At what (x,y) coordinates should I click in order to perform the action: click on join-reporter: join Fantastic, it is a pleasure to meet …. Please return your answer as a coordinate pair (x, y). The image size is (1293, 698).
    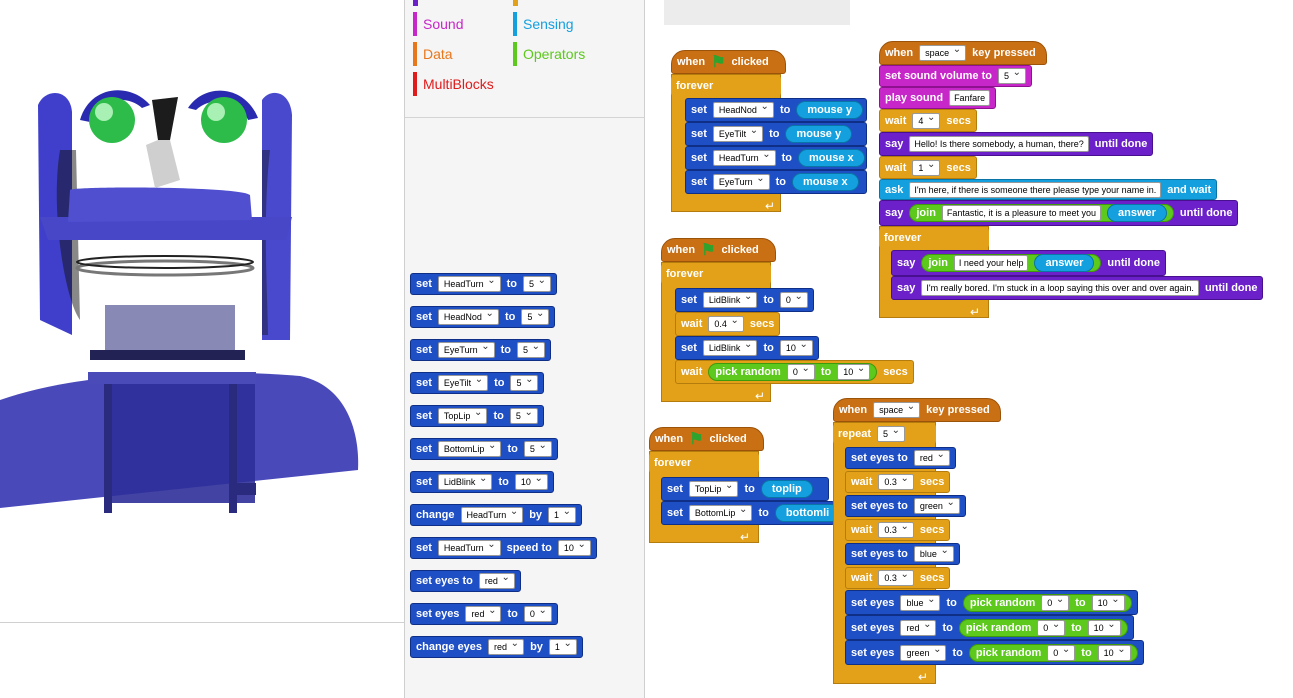
    Looking at the image, I should click on (1041, 213).